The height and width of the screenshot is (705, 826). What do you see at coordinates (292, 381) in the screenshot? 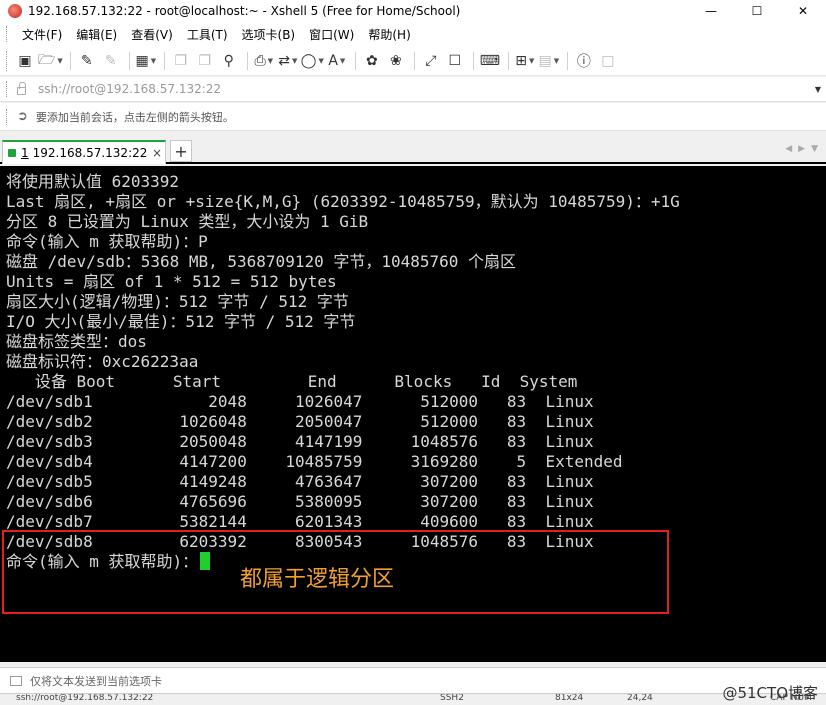
I see `partition-table-header: 设备 Boot Start End Blocks Id System` at bounding box center [292, 381].